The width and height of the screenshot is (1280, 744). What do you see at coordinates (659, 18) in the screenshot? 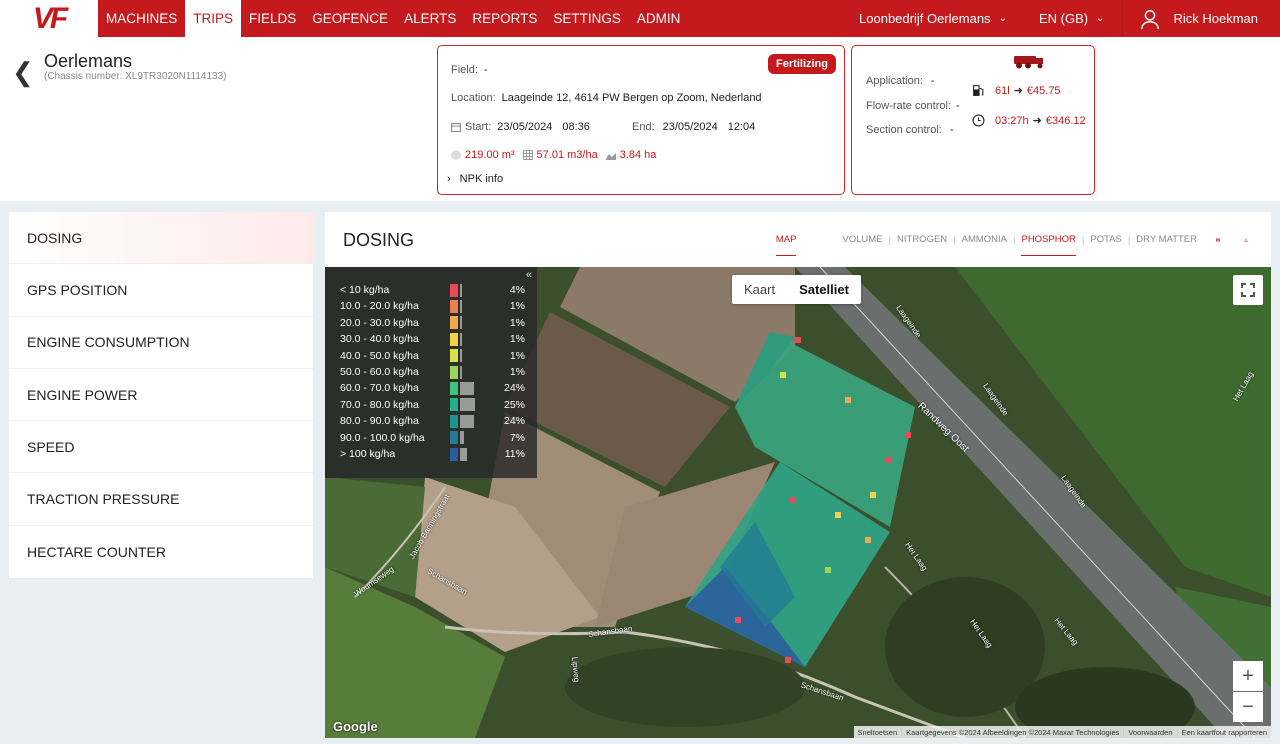
I see `nav-admin: ADMIN` at bounding box center [659, 18].